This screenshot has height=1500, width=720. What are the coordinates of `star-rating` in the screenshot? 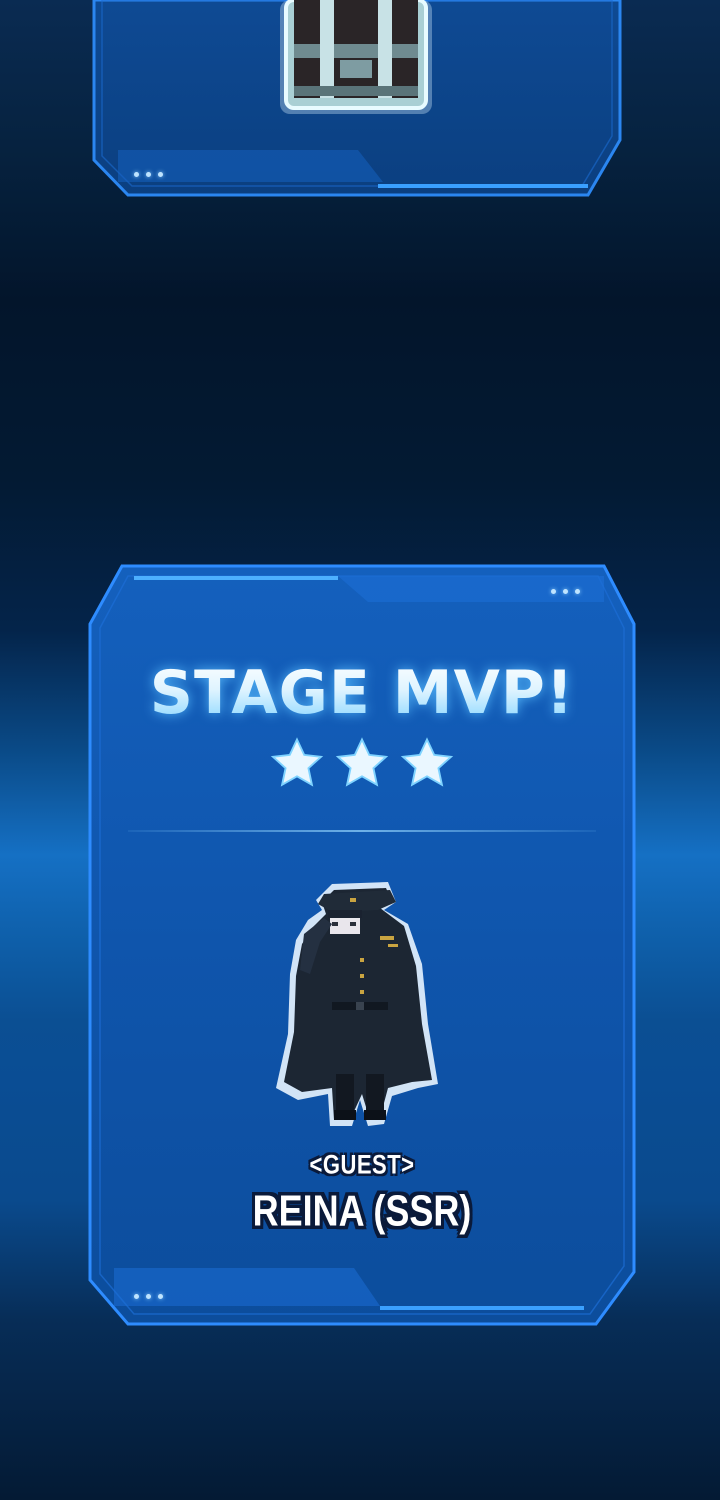 It's located at (362, 766).